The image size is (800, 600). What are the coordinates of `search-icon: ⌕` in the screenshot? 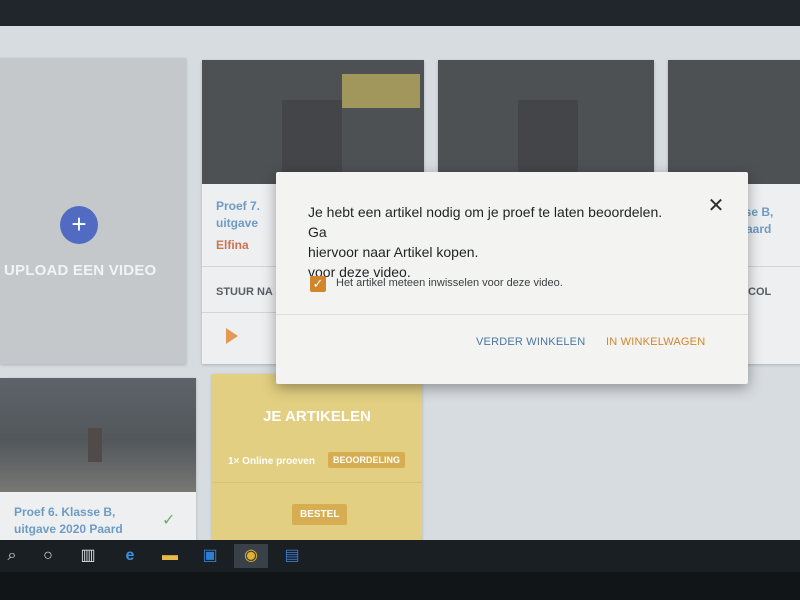 It's located at (12, 556).